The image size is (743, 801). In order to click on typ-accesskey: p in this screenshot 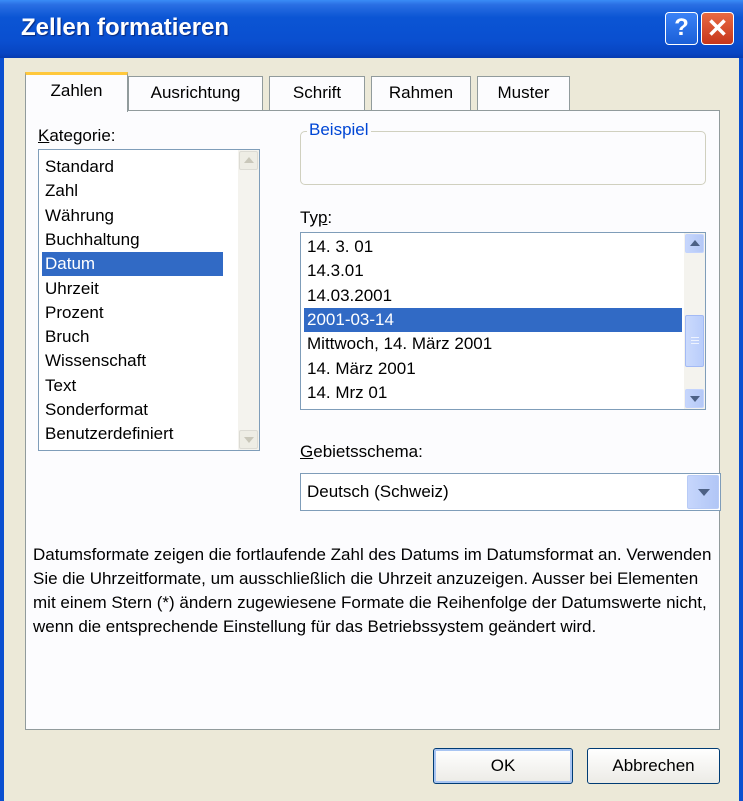, I will do `click(322, 217)`.